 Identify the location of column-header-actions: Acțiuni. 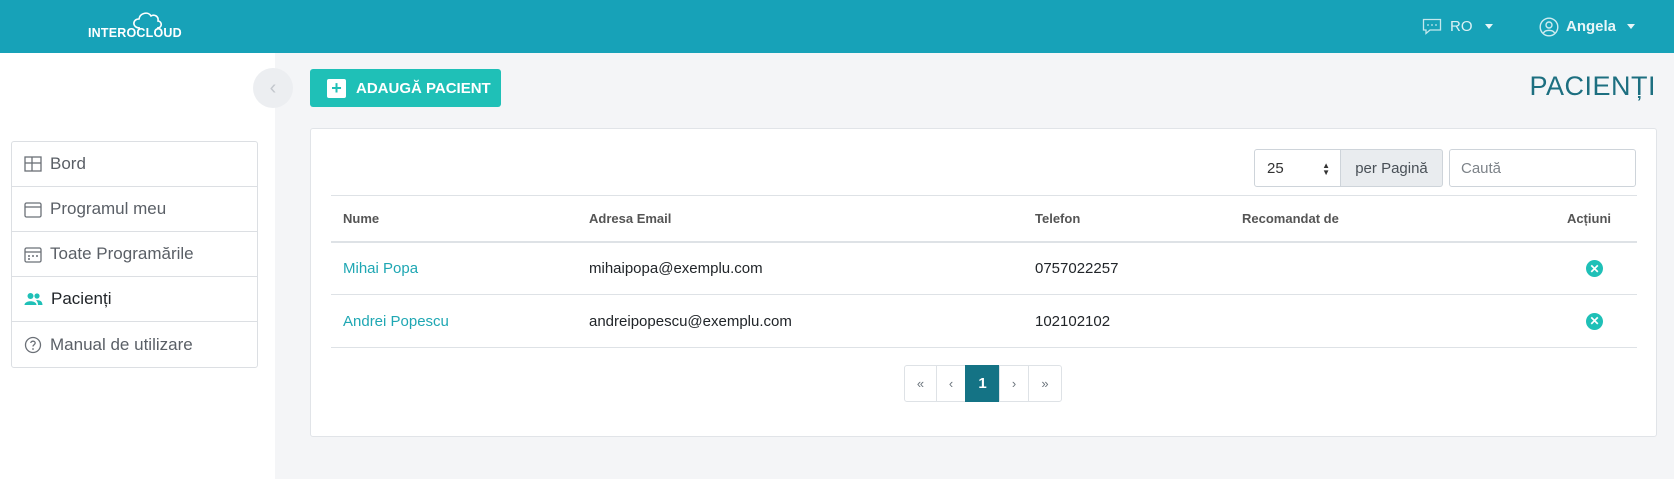
(1549, 219).